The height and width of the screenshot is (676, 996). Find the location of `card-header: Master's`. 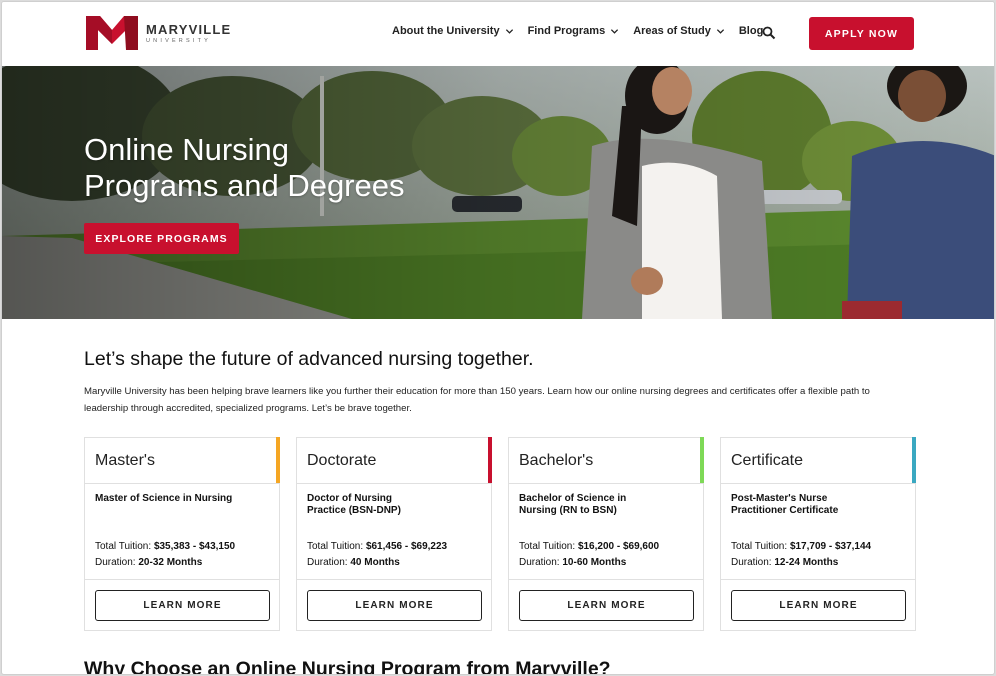

card-header: Master's is located at coordinates (182, 460).